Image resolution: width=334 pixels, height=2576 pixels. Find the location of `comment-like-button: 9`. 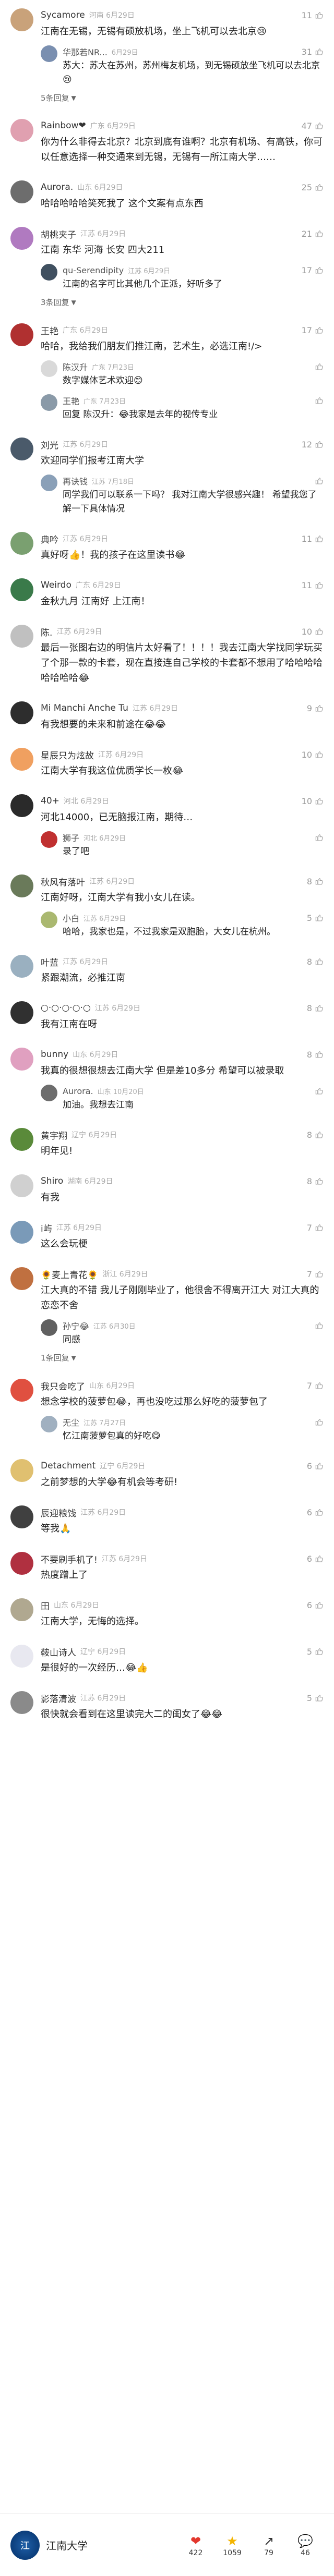

comment-like-button: 9 is located at coordinates (315, 708).